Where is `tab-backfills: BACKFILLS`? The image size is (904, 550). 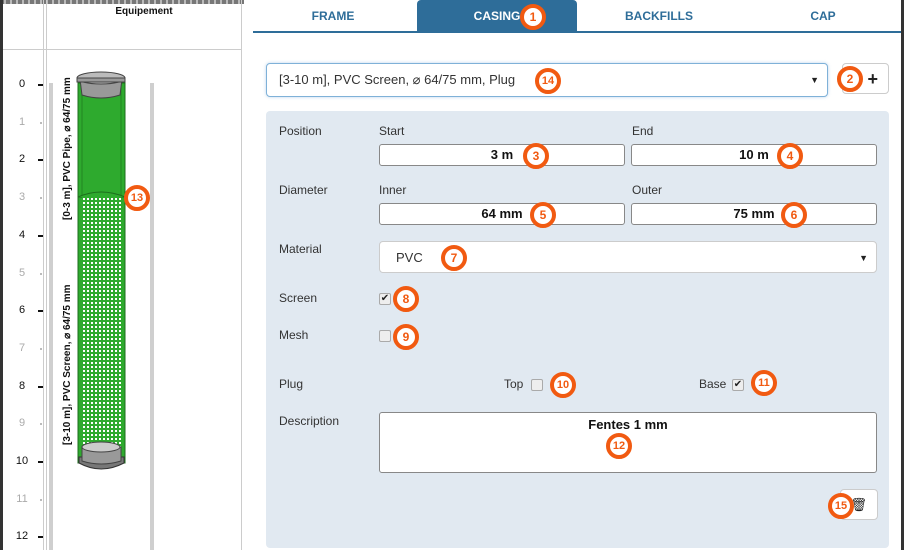
tab-backfills: BACKFILLS is located at coordinates (659, 15).